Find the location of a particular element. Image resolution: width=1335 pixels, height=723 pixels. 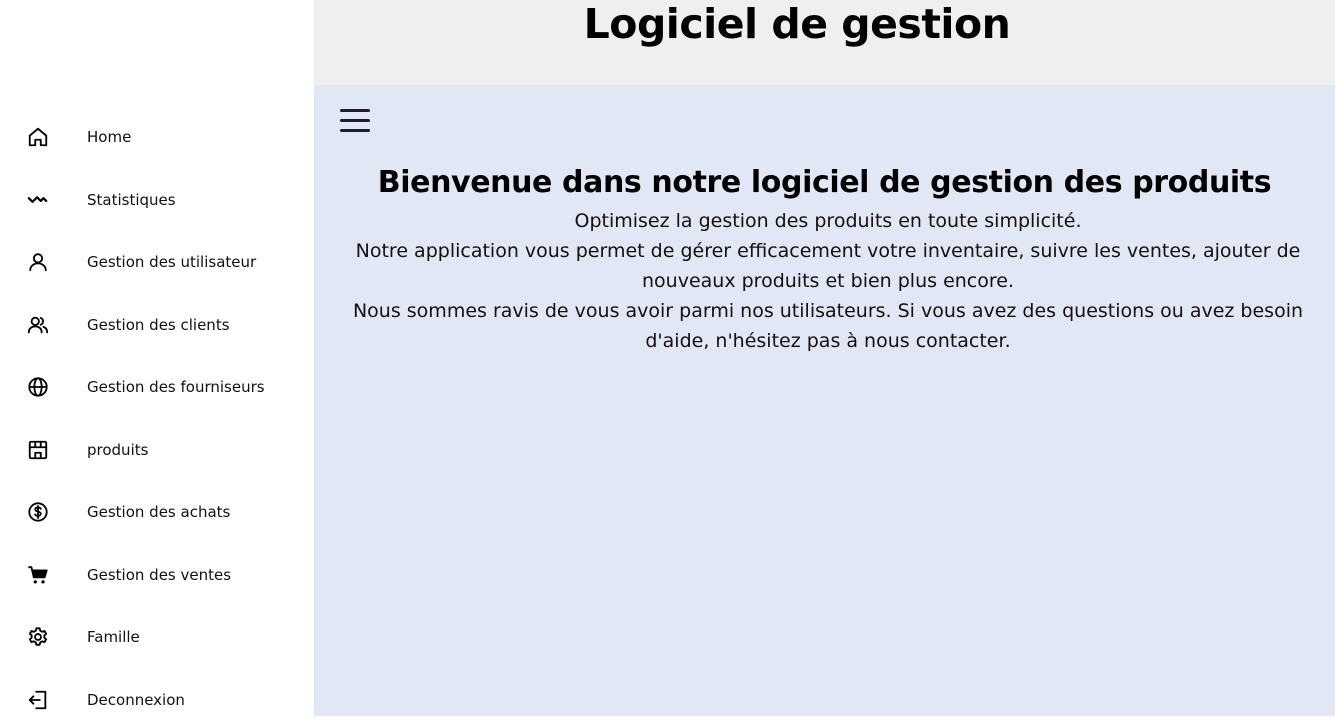

gear-icon is located at coordinates (38, 637).